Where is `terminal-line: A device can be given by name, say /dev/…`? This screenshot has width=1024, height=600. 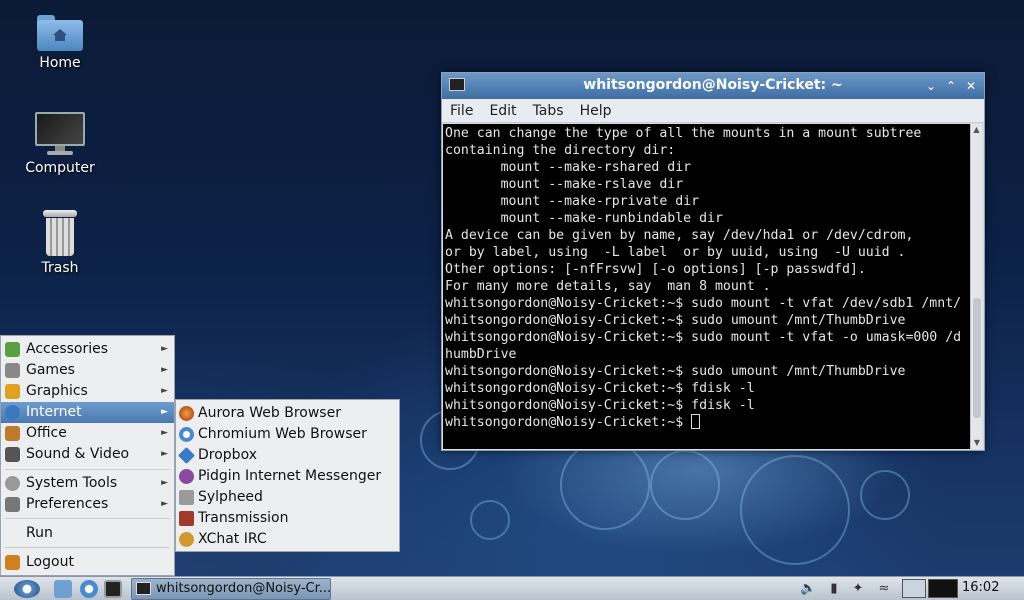 terminal-line: A device can be given by name, say /dev/… is located at coordinates (679, 235).